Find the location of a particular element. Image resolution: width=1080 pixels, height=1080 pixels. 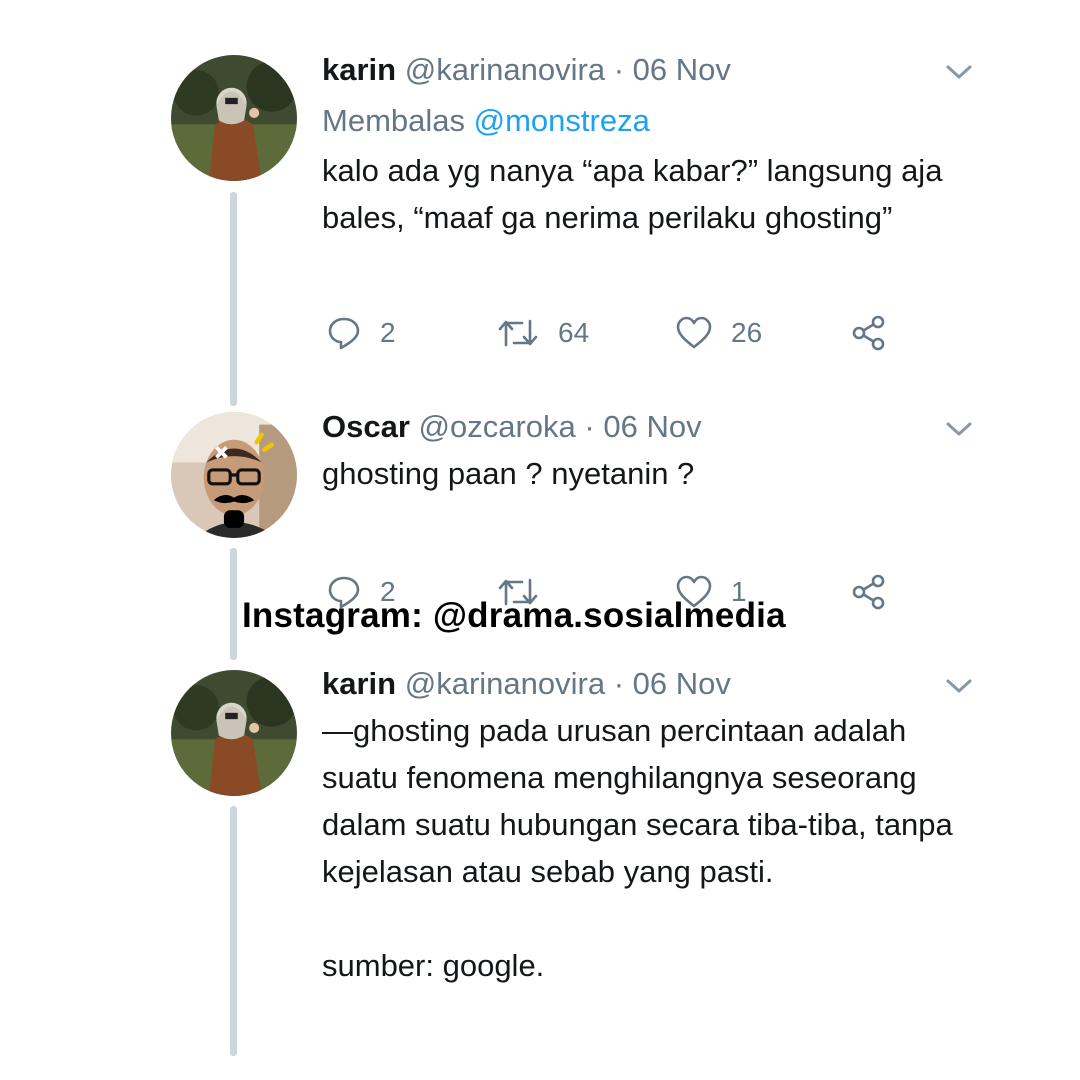

reply-context: Membalas @monstreza is located at coordinates (486, 121).